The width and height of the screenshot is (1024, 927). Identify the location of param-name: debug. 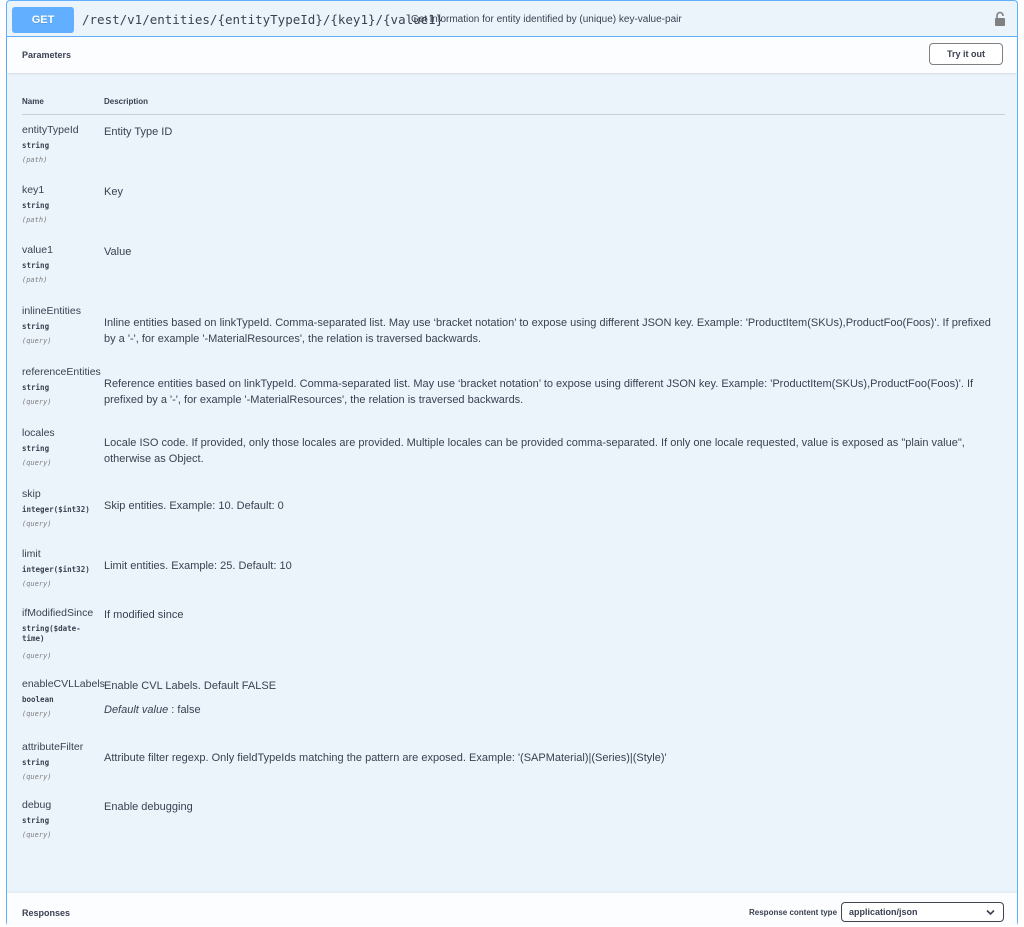
(37, 805).